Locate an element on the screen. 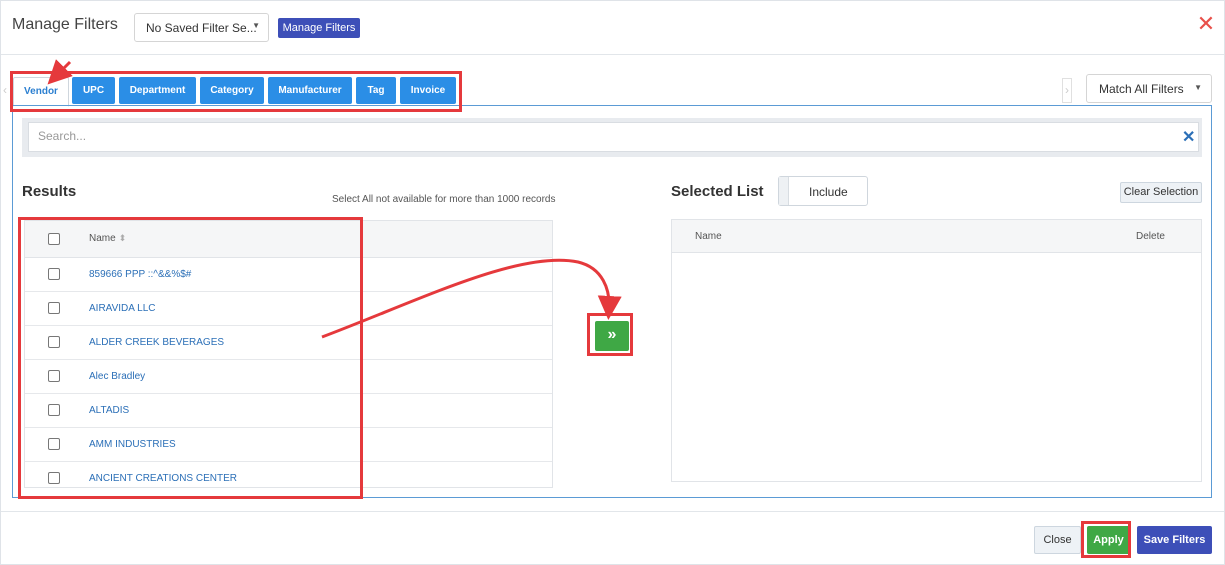  footer-divider is located at coordinates (612, 511).